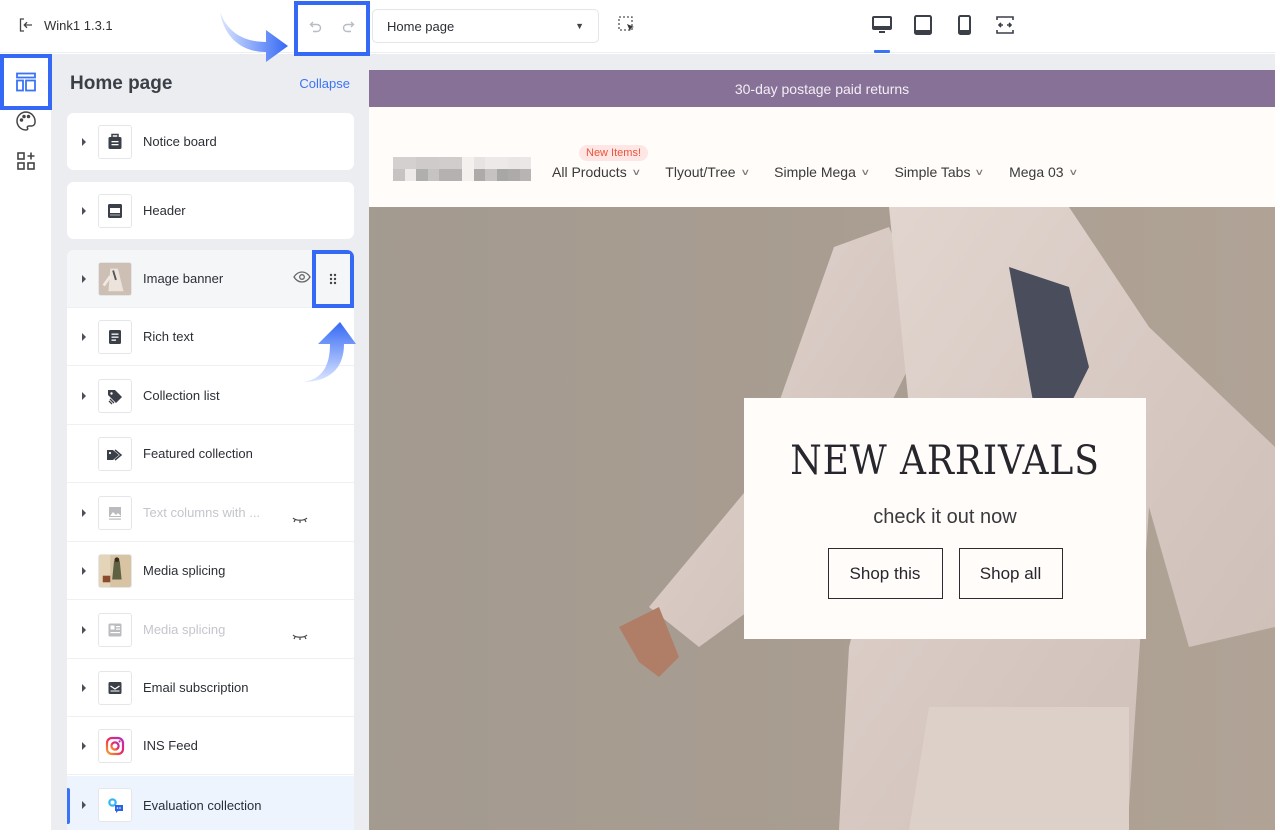 This screenshot has width=1275, height=830. Describe the element at coordinates (882, 25) in the screenshot. I see `desktop-icon` at that location.